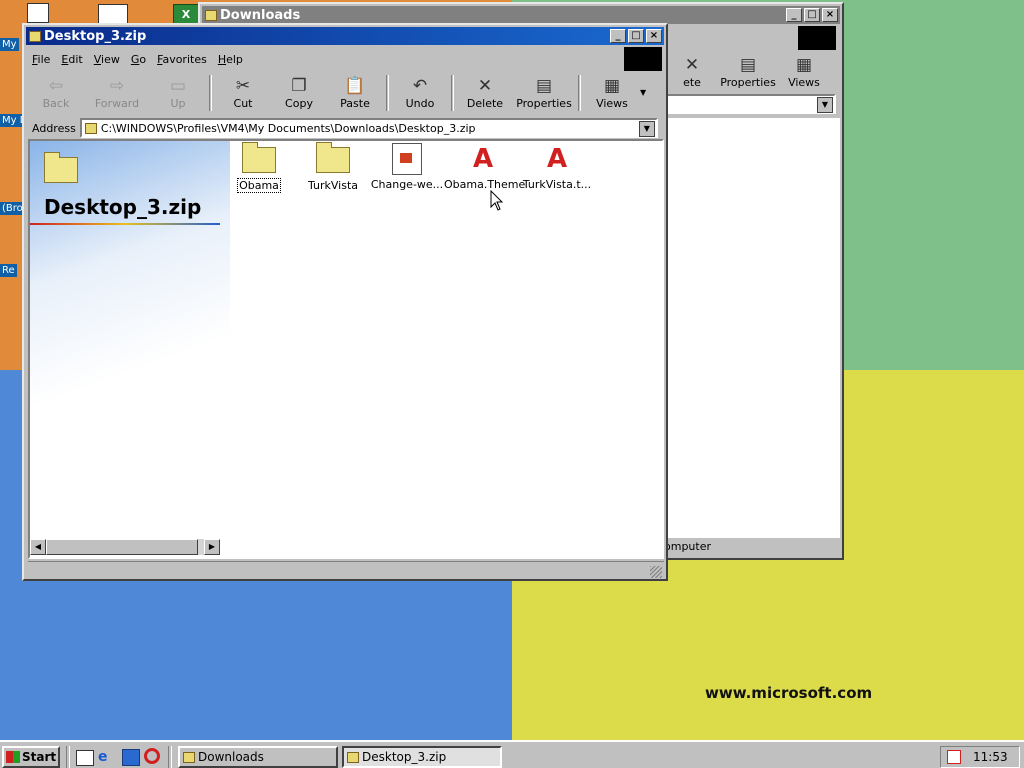  I want to click on file-item-label: Obama, so click(259, 185).